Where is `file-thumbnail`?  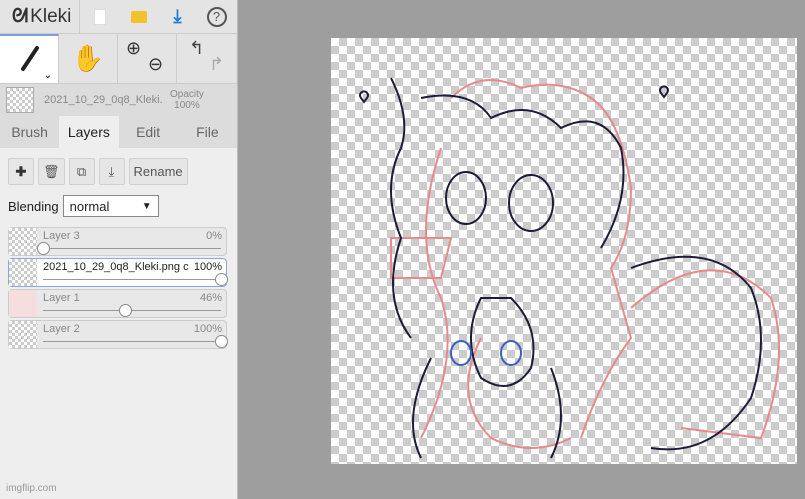 file-thumbnail is located at coordinates (20, 100).